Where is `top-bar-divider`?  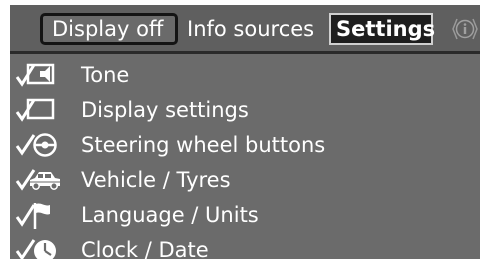 top-bar-divider is located at coordinates (245, 52).